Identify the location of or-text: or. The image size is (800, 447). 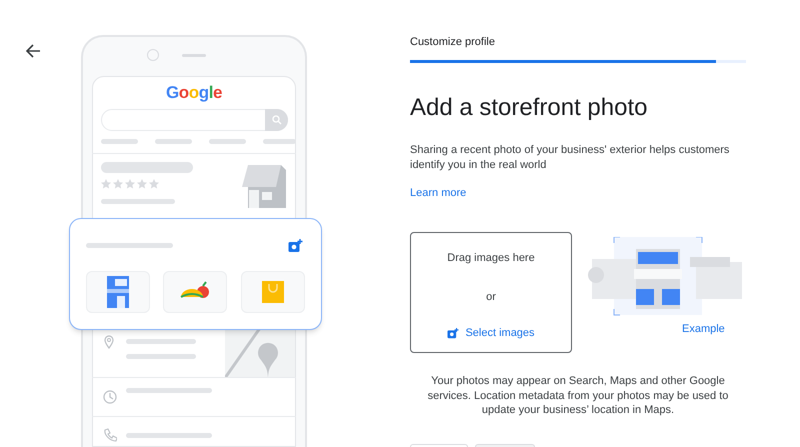
(491, 297).